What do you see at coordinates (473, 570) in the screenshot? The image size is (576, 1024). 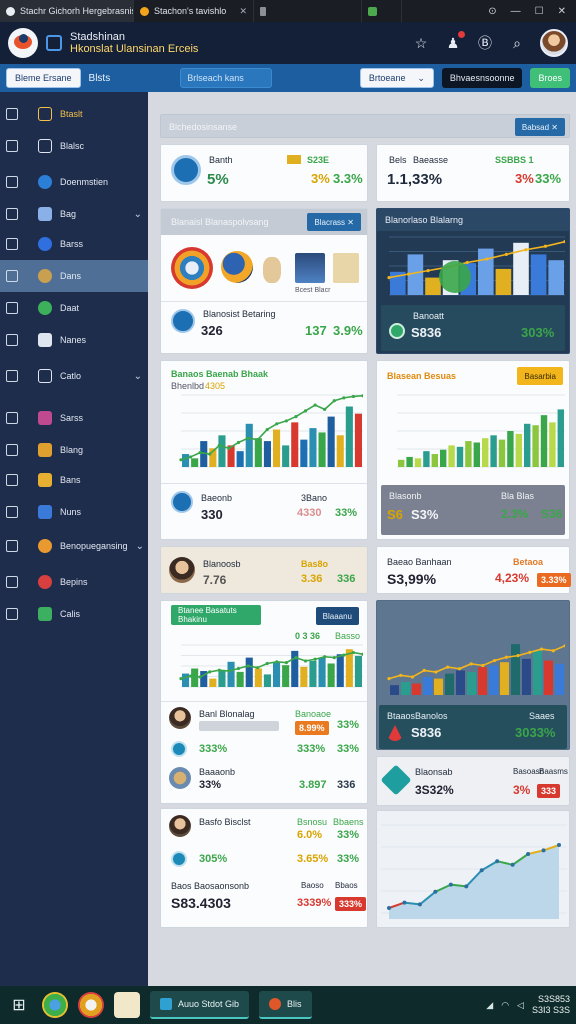 I see `row-summary: Baeao Banhaan Betaoa S3,99% 4,23% 3.33%` at bounding box center [473, 570].